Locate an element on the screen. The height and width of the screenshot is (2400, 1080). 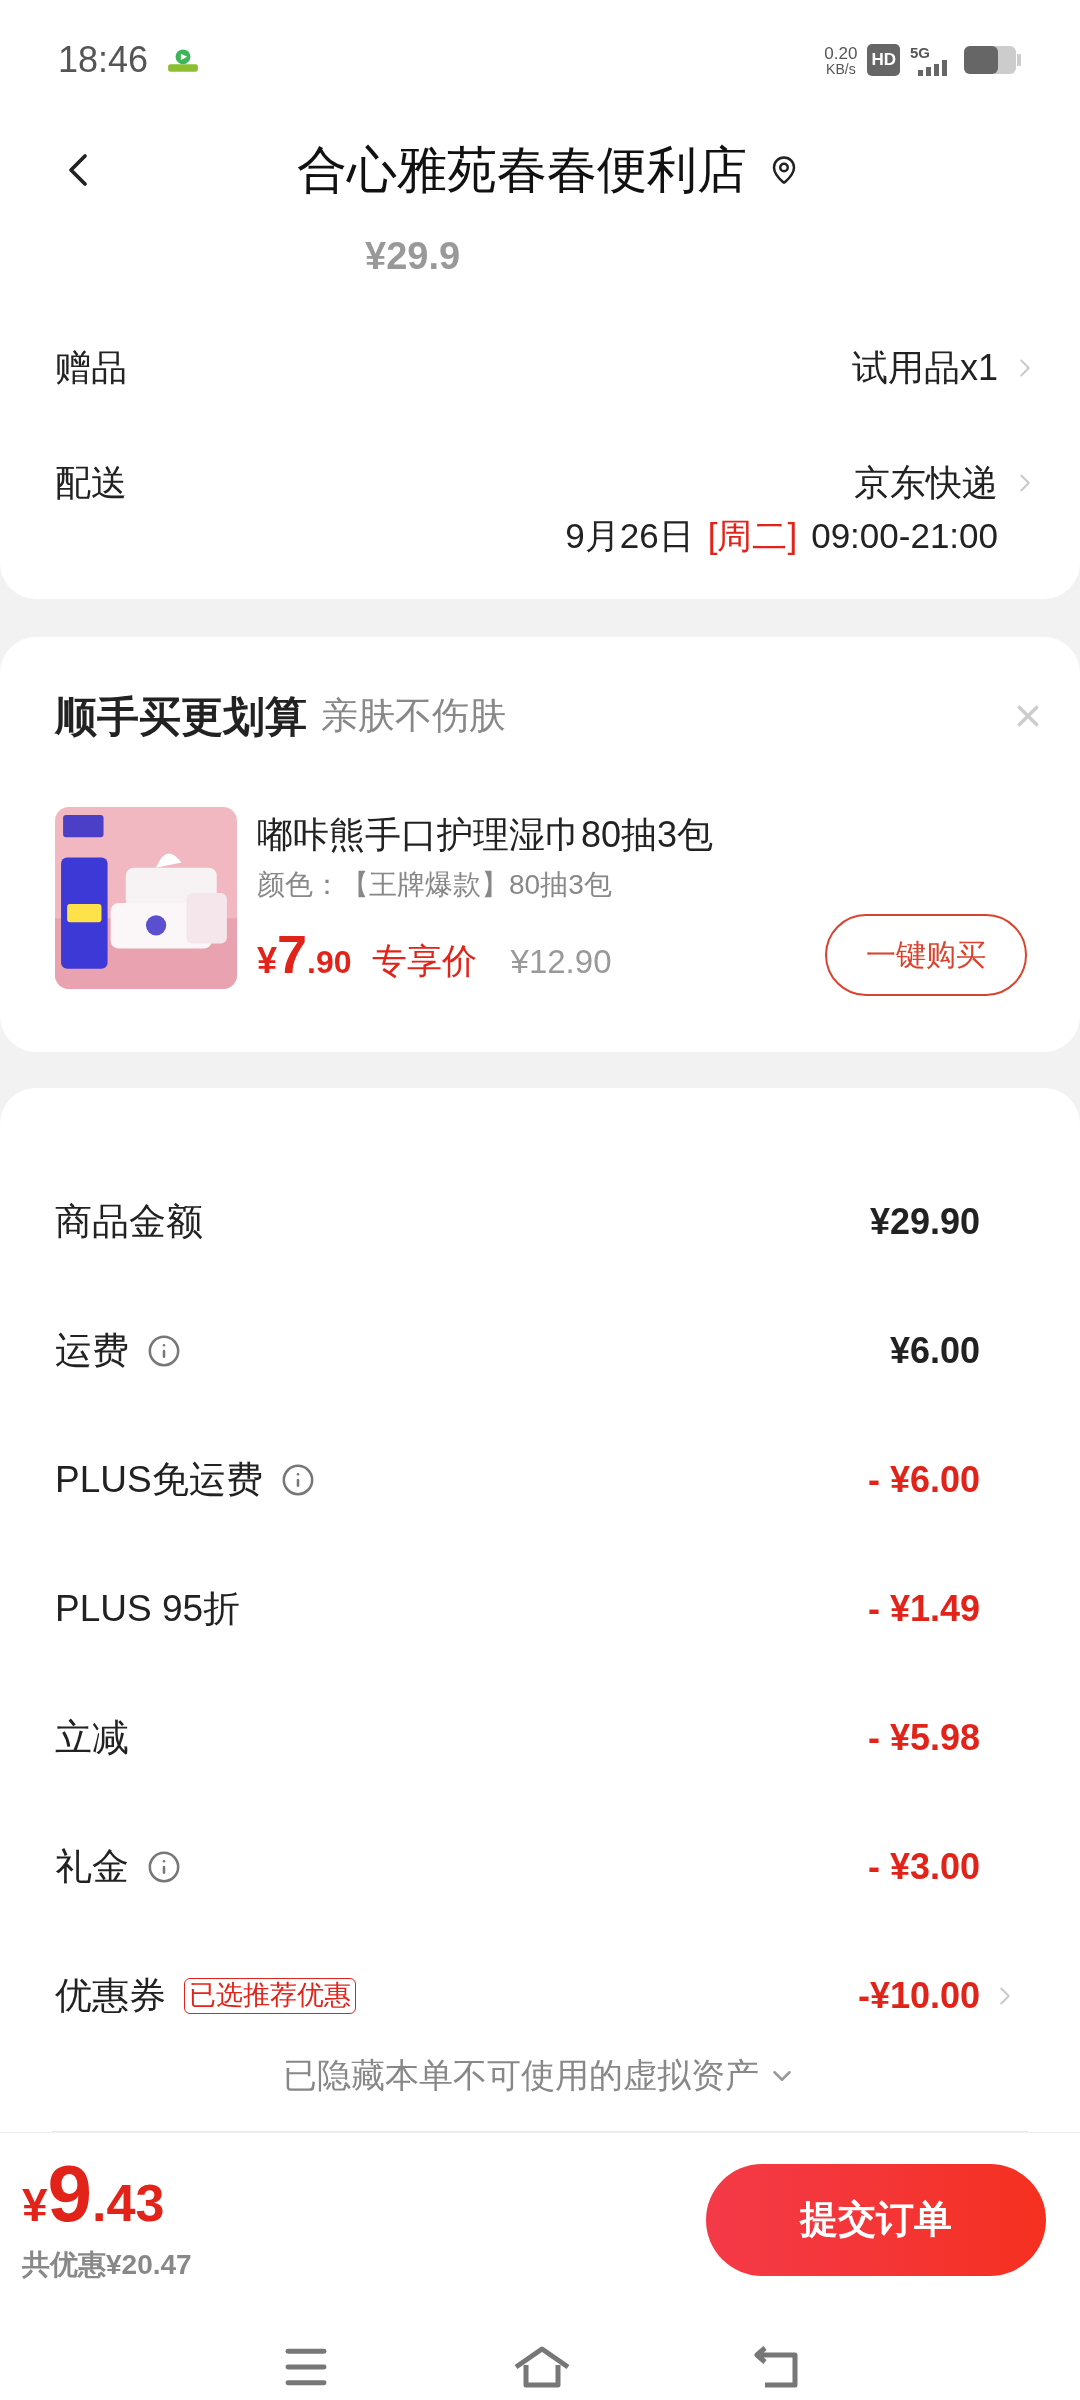
delivery-weekday: [周二] is located at coordinates (752, 536).